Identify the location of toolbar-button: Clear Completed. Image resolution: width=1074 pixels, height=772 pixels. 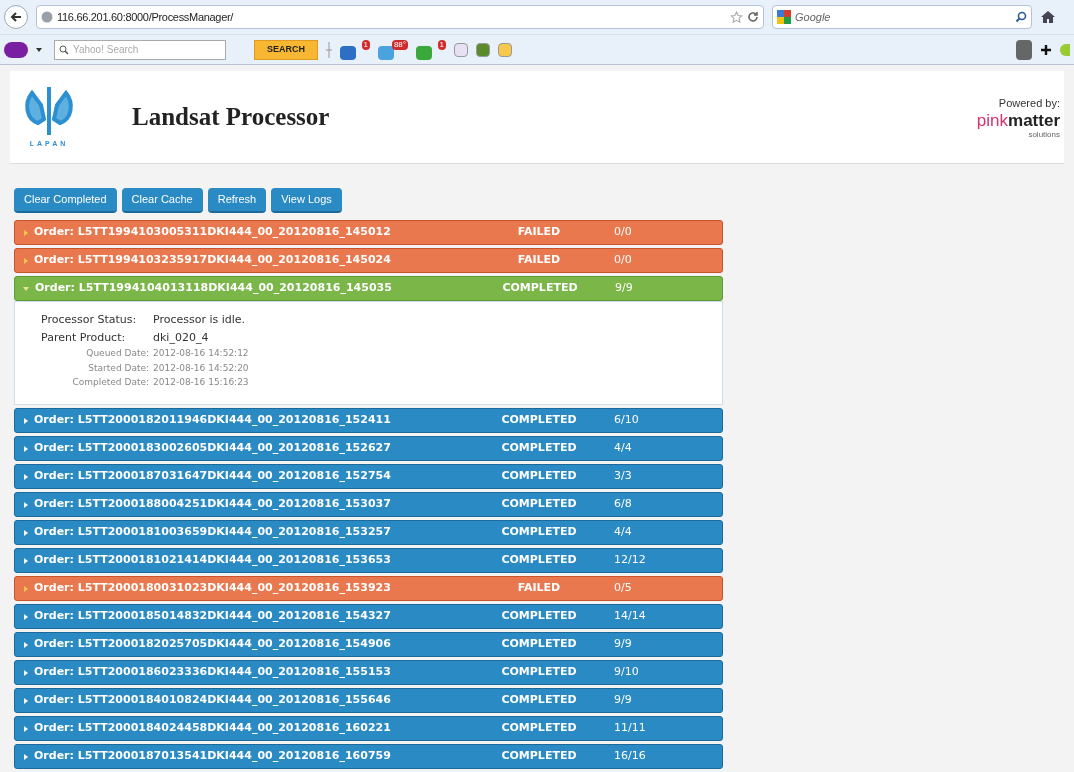
(65, 200).